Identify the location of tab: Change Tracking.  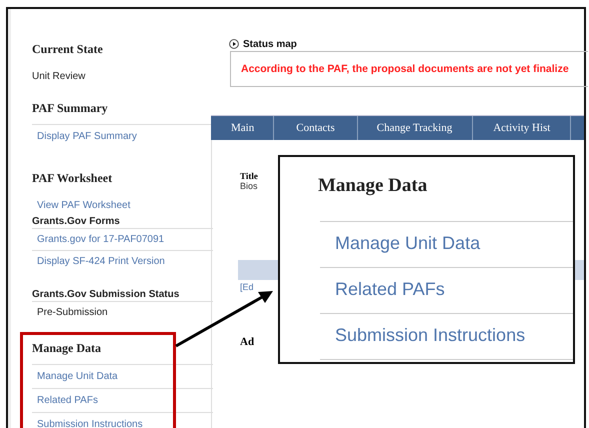
(416, 128).